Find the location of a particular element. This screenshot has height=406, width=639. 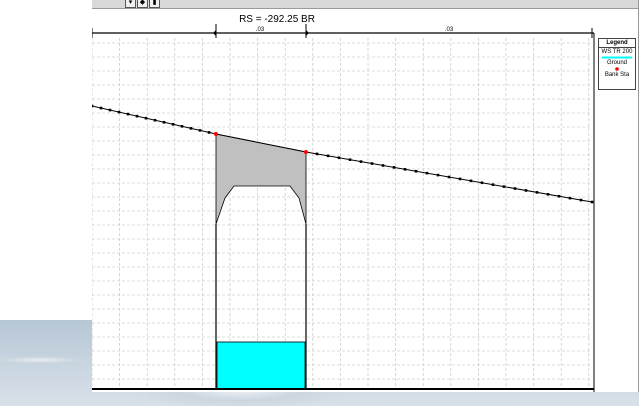

legend-bank: Bank Sta is located at coordinates (617, 72).